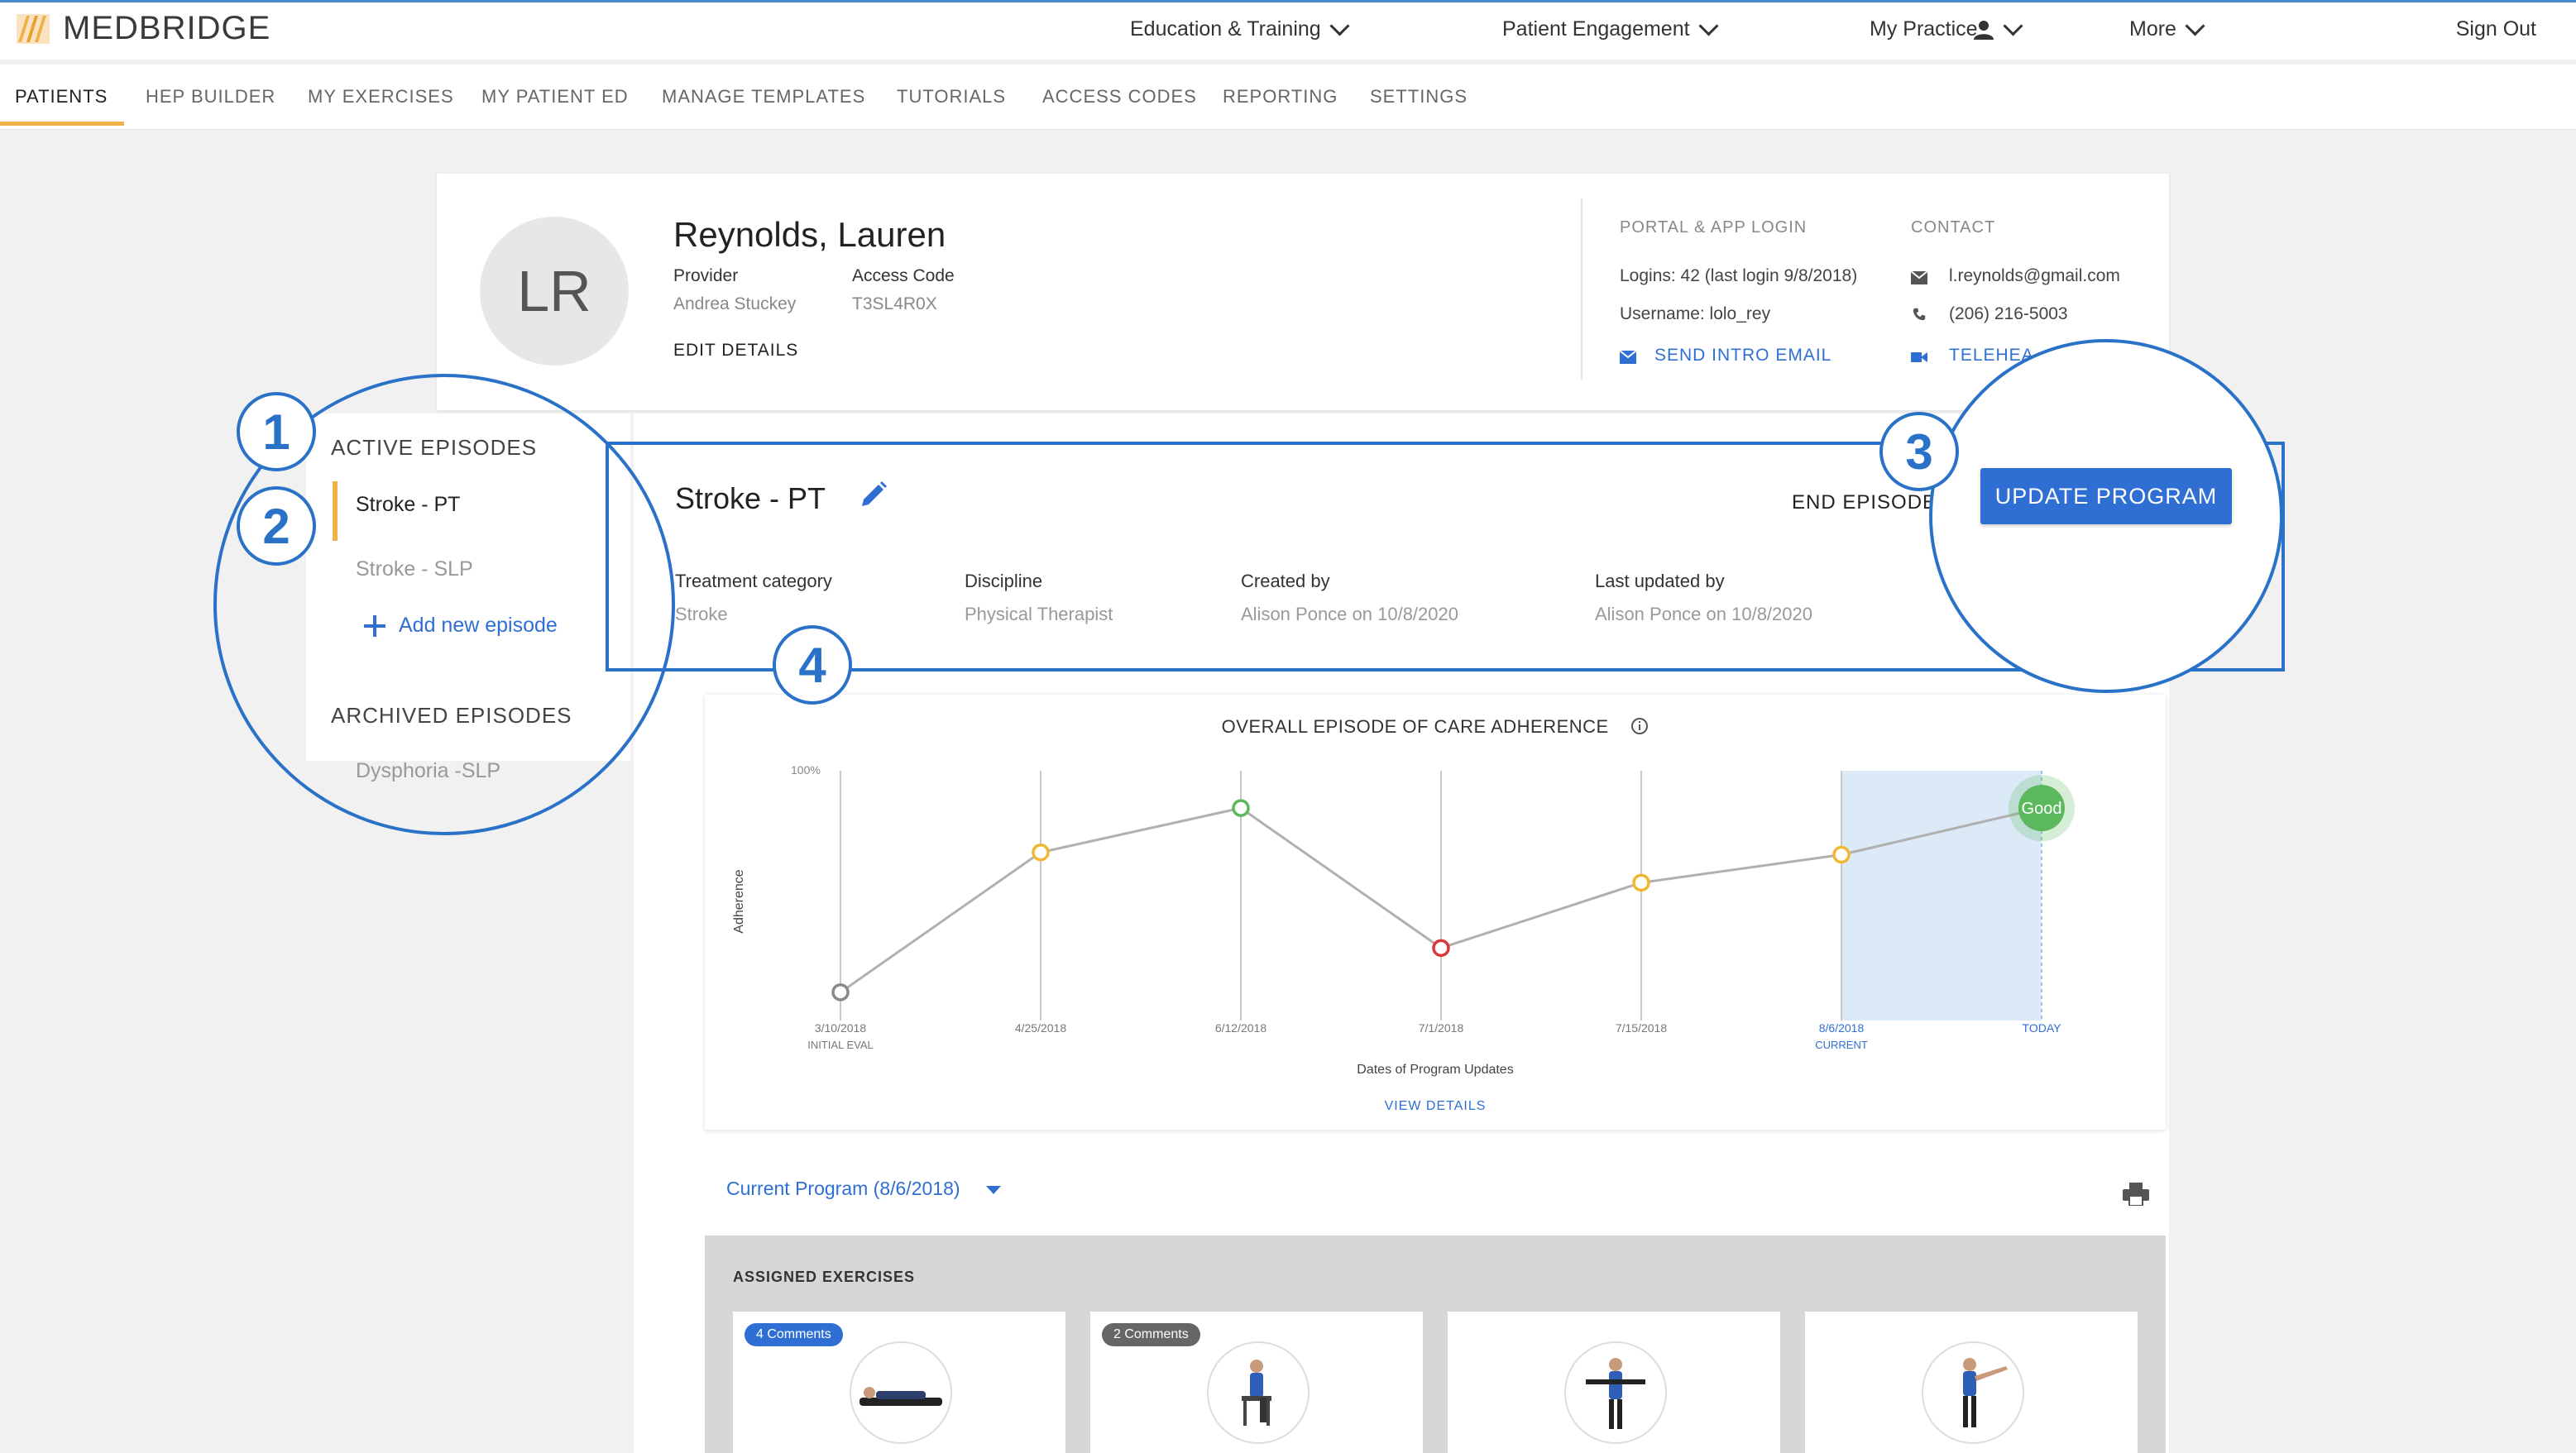 This screenshot has width=2576, height=1453. I want to click on x-tick-label: 4/25/2018, so click(1040, 1028).